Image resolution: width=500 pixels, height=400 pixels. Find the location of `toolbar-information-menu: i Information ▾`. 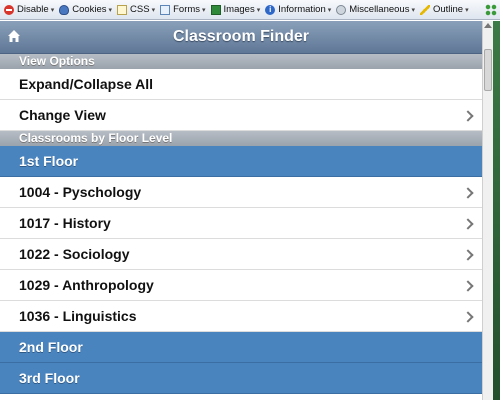

toolbar-information-menu: i Information ▾ is located at coordinates (298, 9).